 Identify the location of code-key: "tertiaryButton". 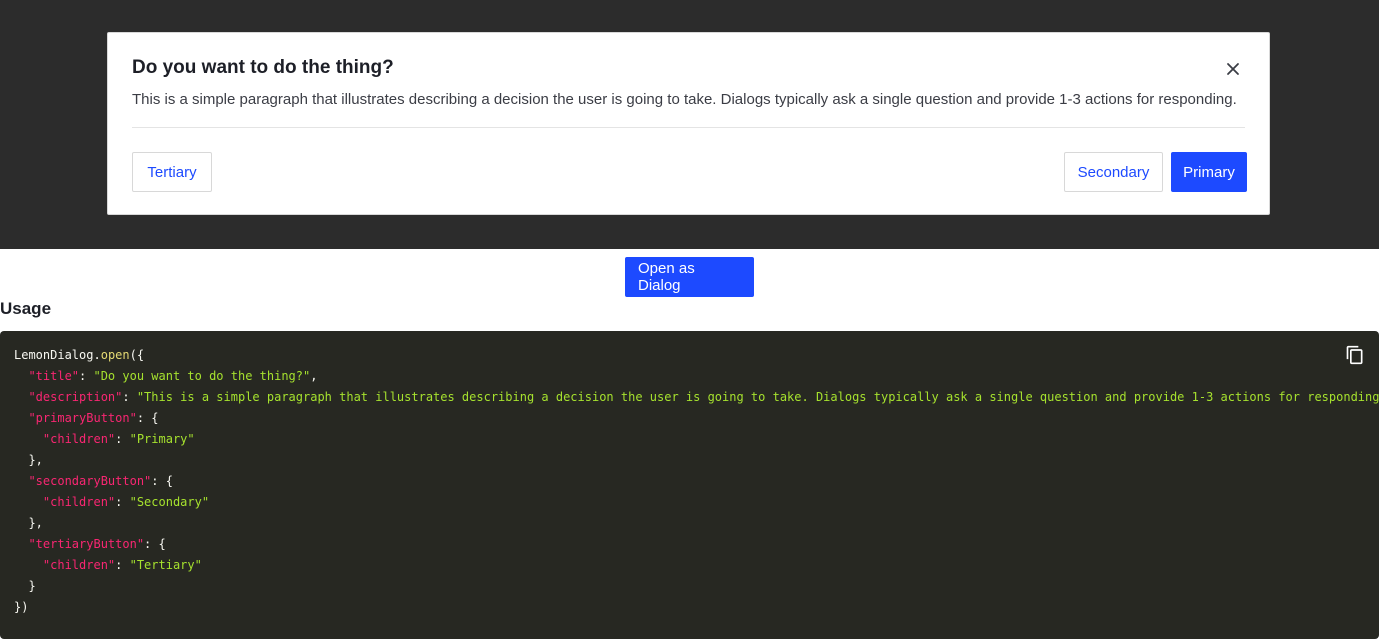
(86, 544).